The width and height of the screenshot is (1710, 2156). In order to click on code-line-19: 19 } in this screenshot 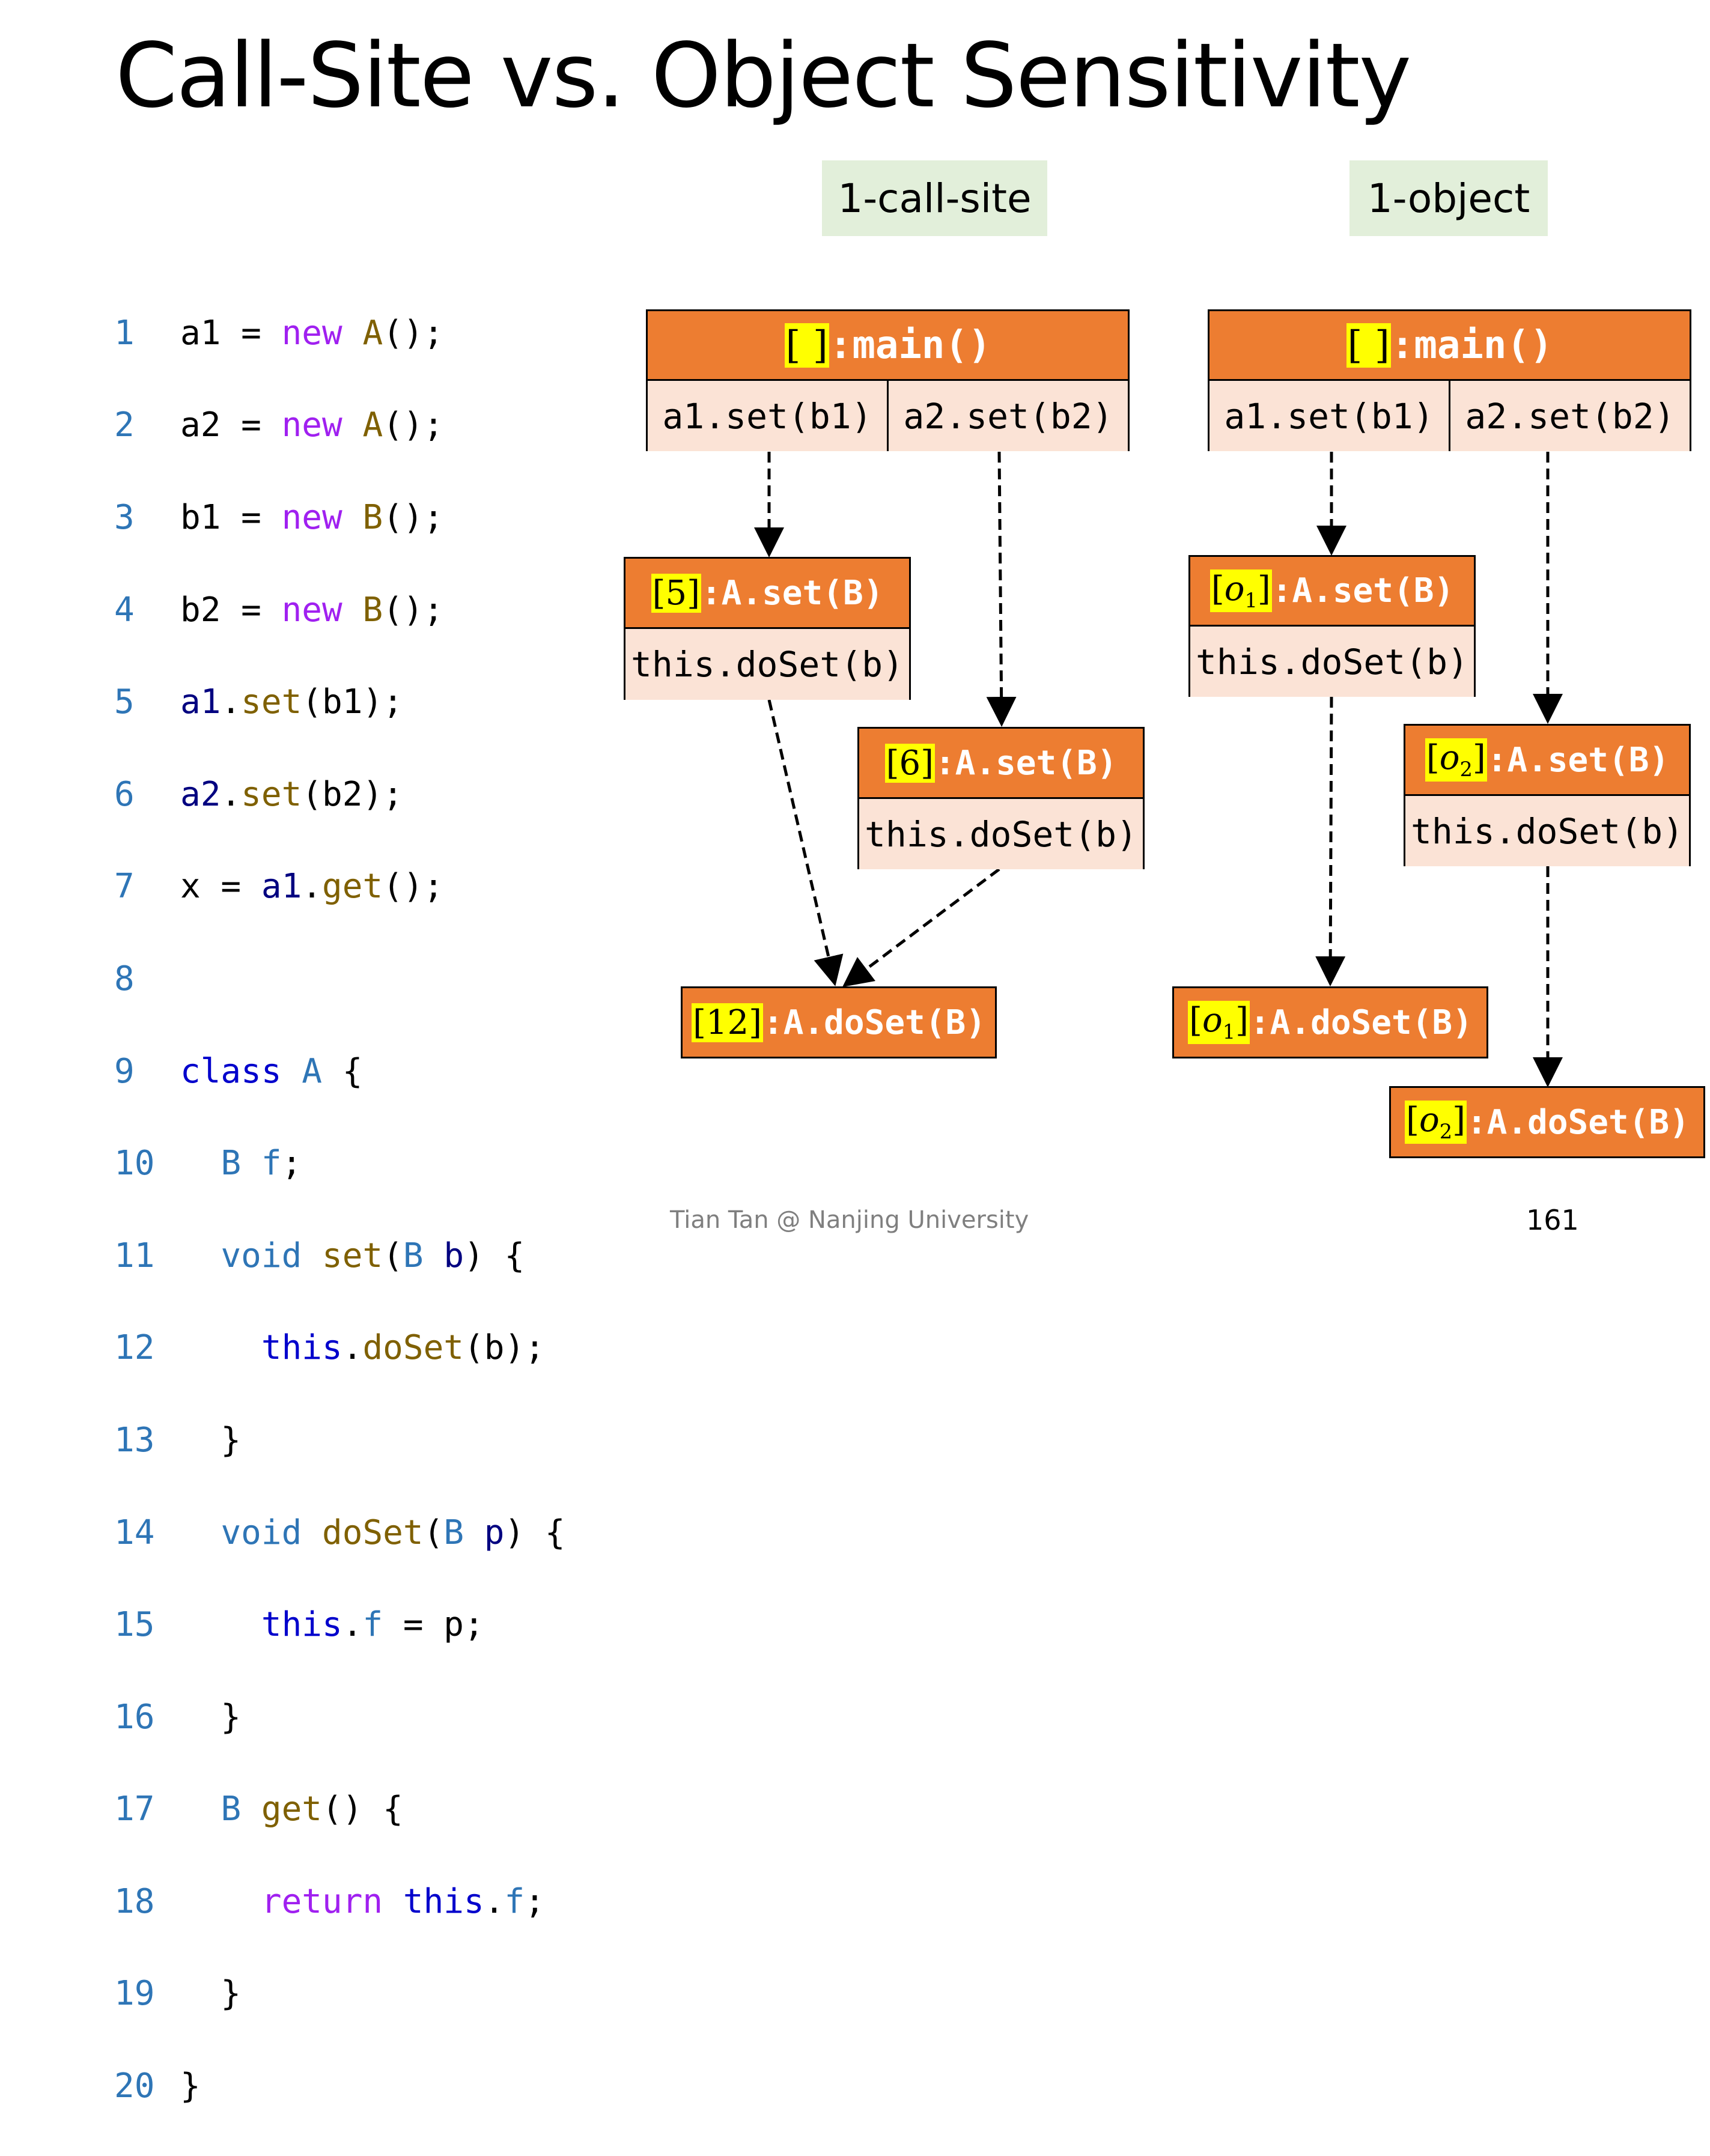, I will do `click(339, 1994)`.